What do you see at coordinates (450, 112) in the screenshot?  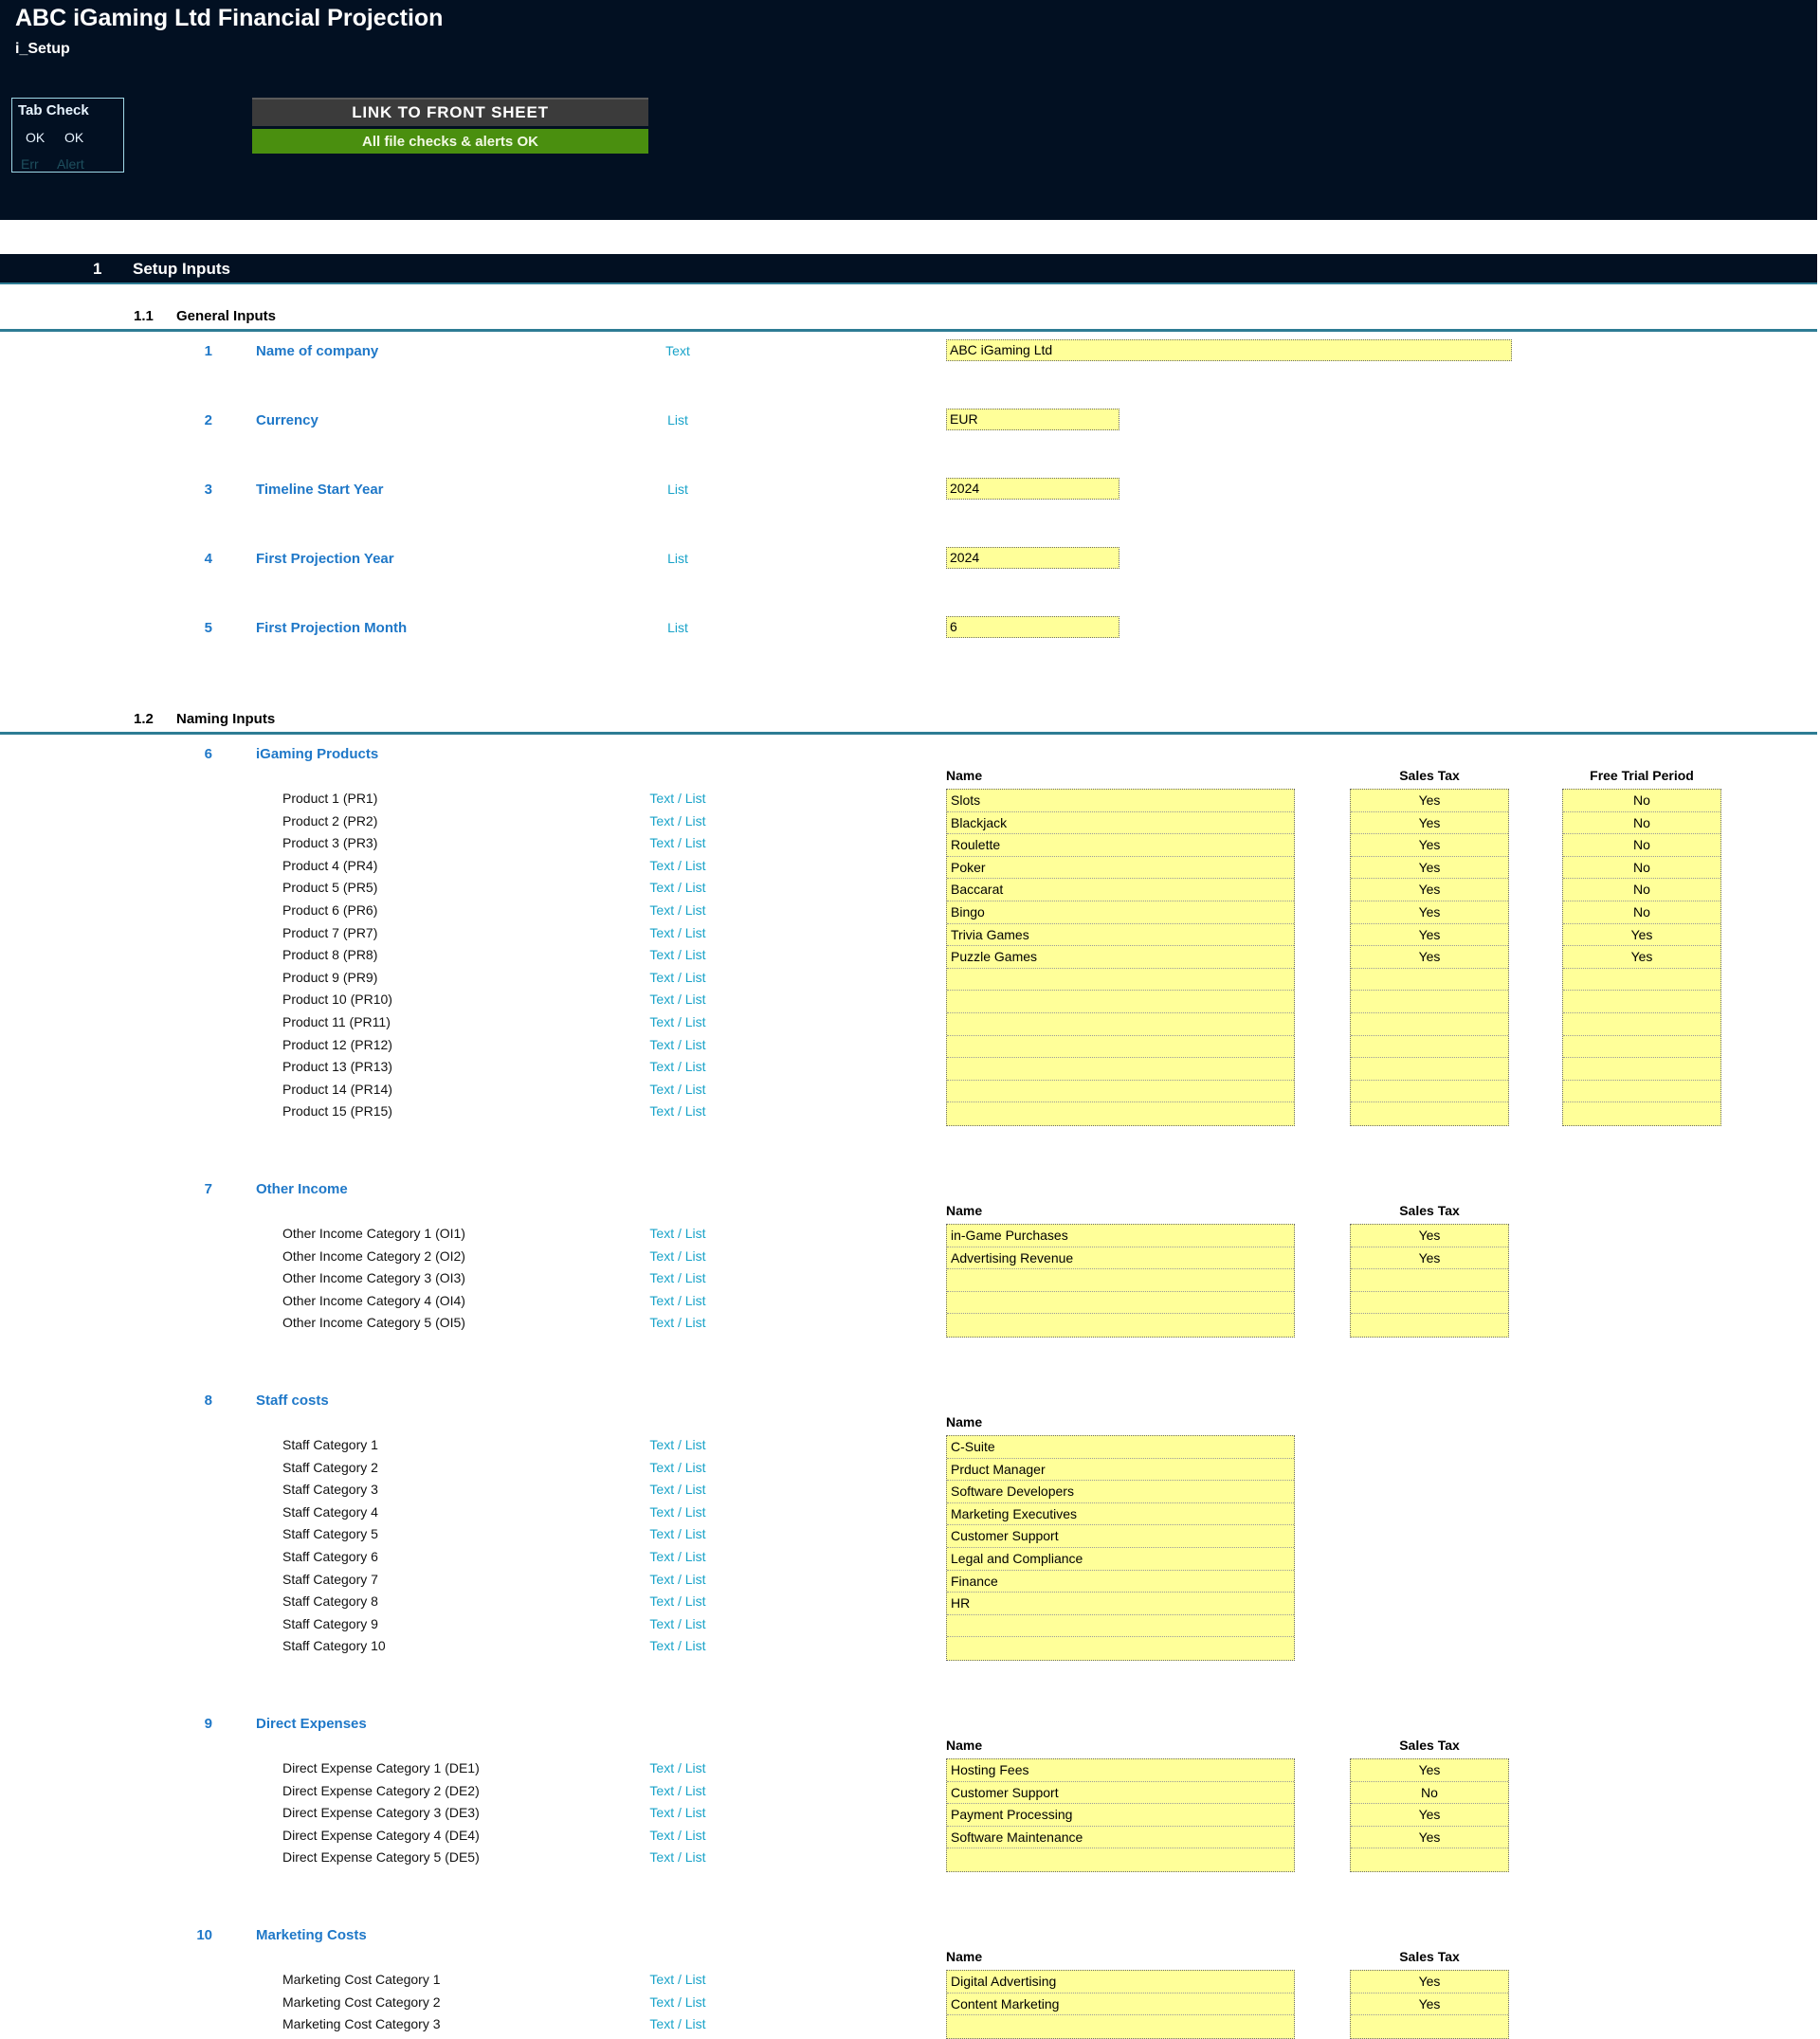 I see `link-to-front-sheet-button: LINK TO FRONT SHEET` at bounding box center [450, 112].